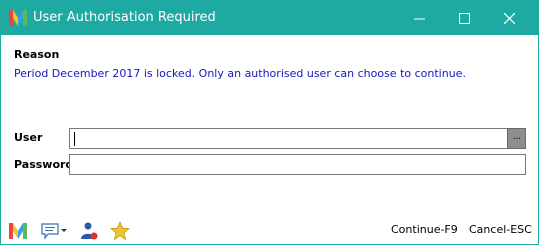 Image resolution: width=539 pixels, height=245 pixels. I want to click on footer-toolbar: Continue-F9 Cancel-ESC, so click(269, 230).